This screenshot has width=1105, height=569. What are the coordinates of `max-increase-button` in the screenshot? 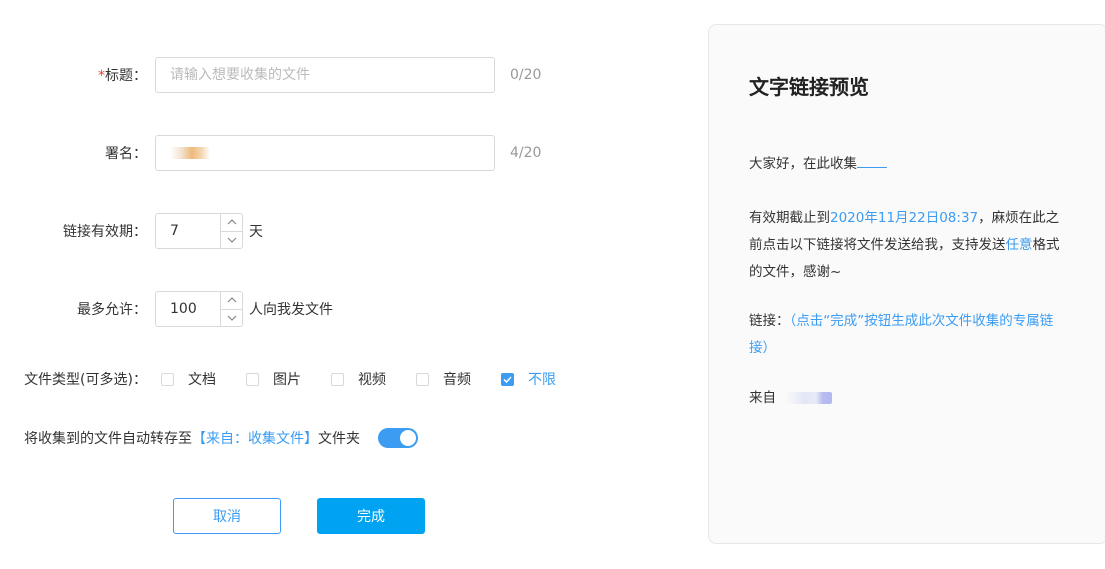 It's located at (231, 300).